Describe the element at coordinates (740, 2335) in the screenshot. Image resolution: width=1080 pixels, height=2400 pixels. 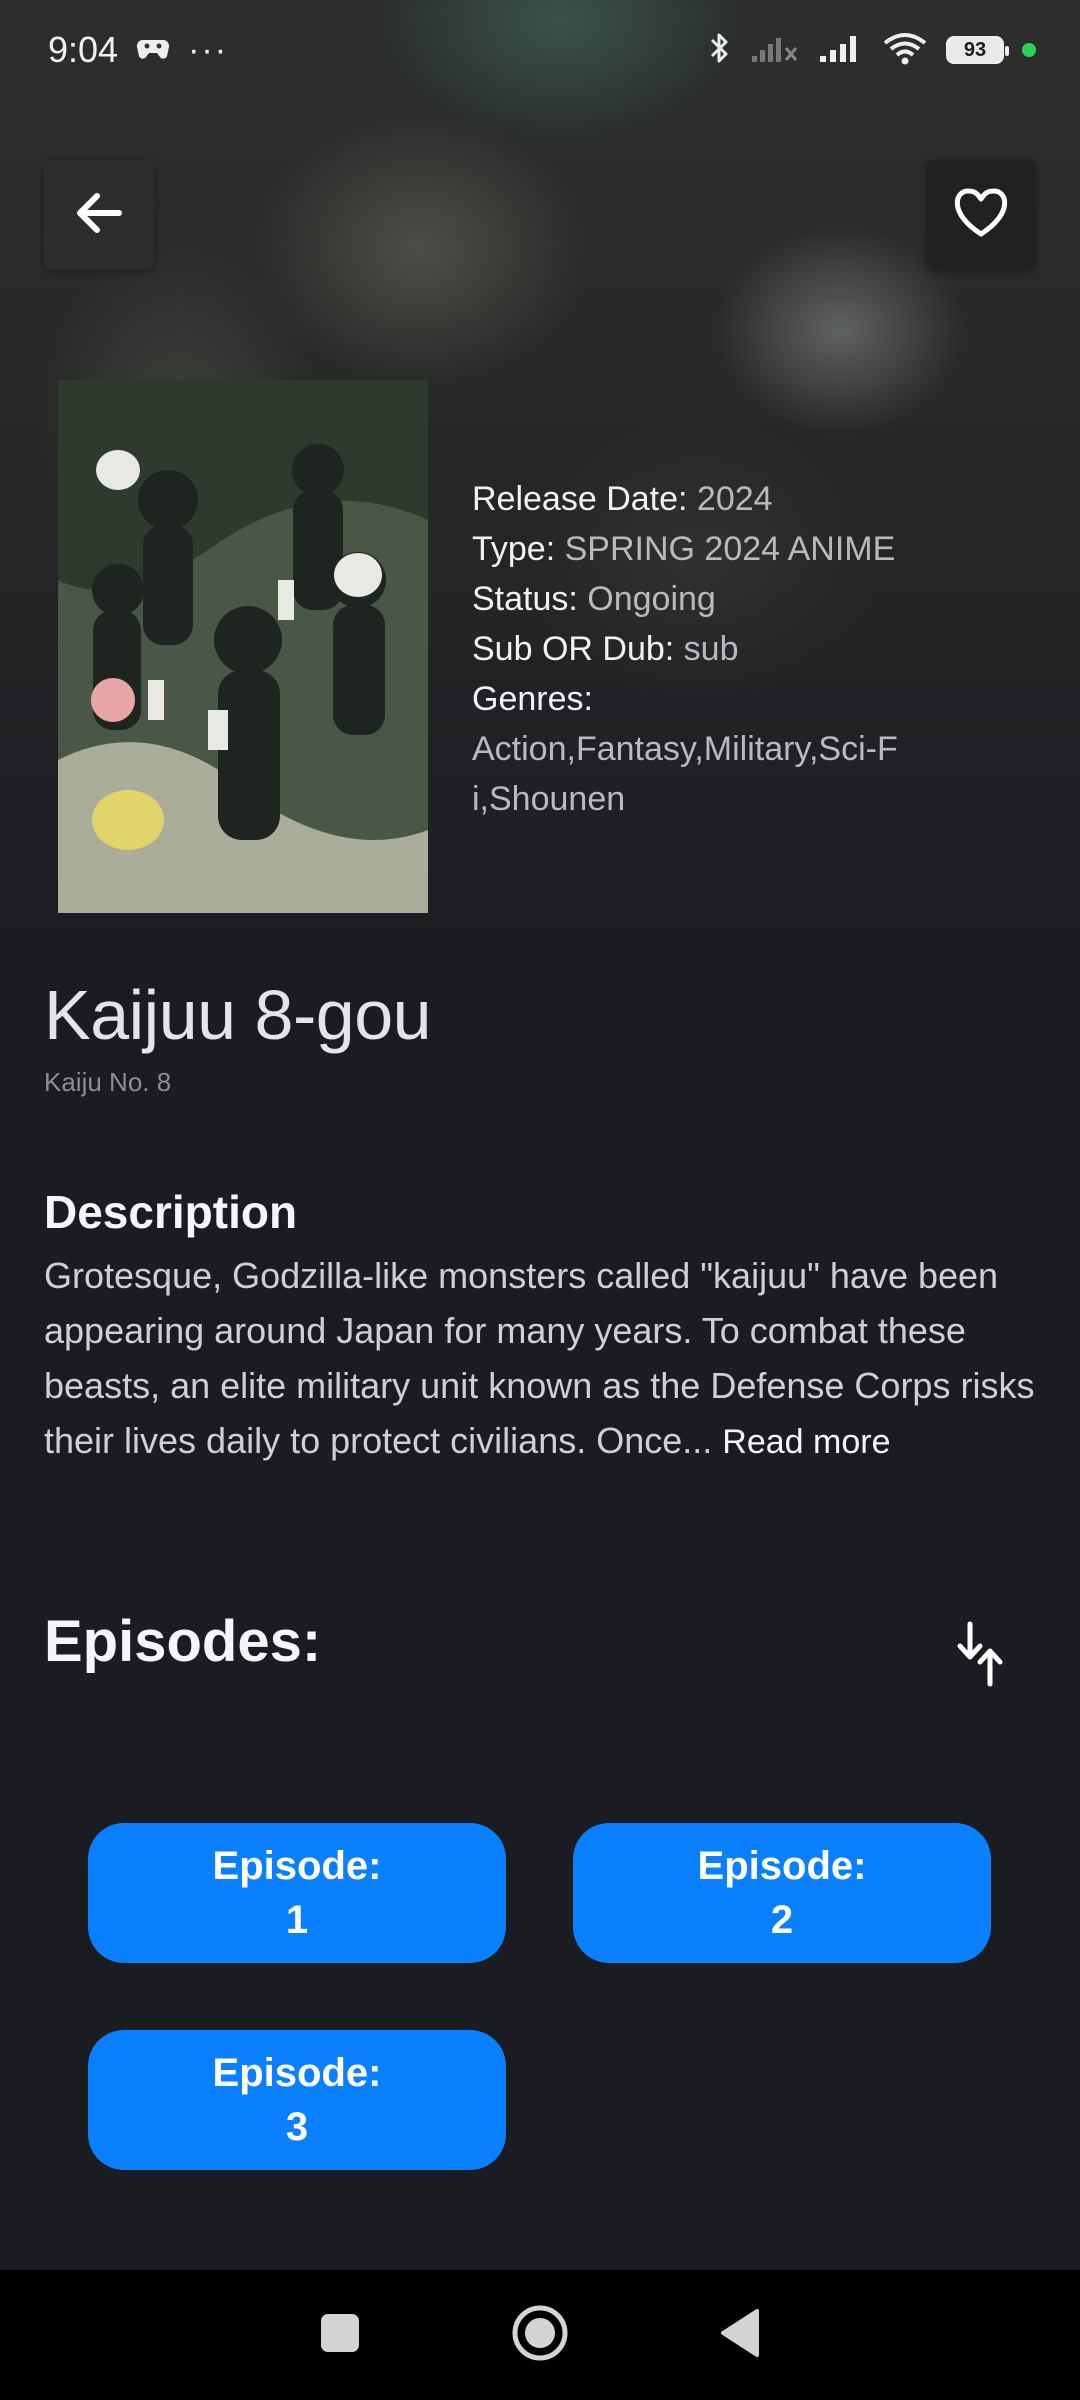
I see `back-nav-button` at that location.